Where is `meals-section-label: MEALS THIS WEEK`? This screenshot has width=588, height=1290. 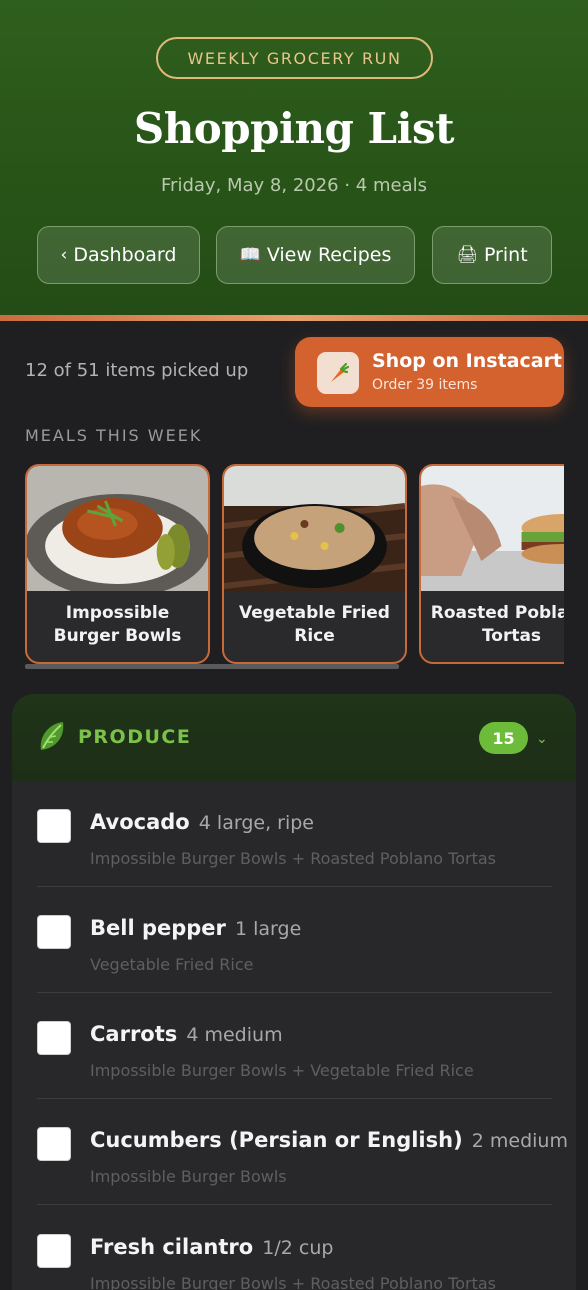 meals-section-label: MEALS THIS WEEK is located at coordinates (114, 435).